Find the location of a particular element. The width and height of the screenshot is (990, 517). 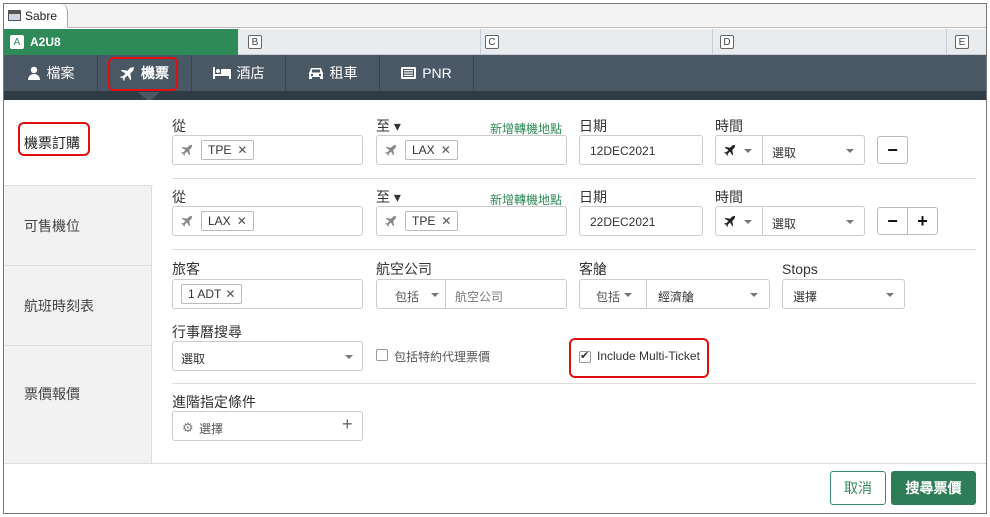

to-field: LAX ✕ is located at coordinates (471, 150).